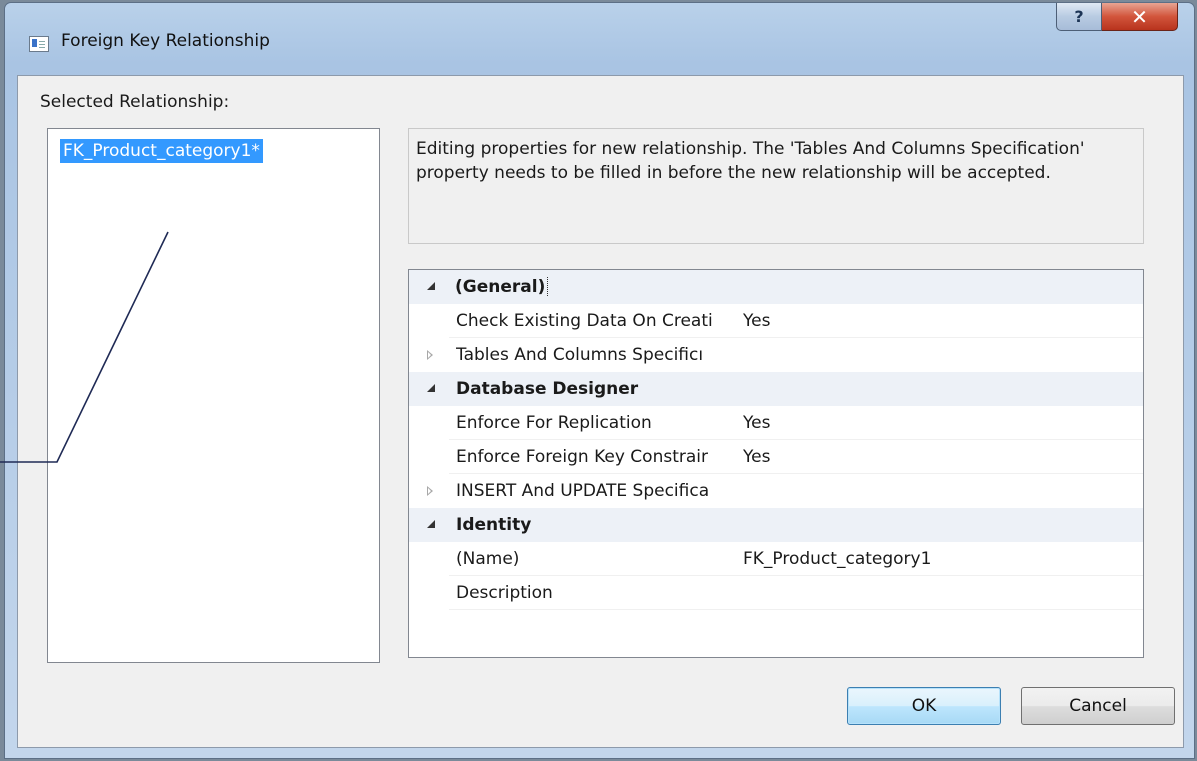 The height and width of the screenshot is (761, 1197). I want to click on property-row-enforce-replication: Enforce For Replication Yes, so click(776, 423).